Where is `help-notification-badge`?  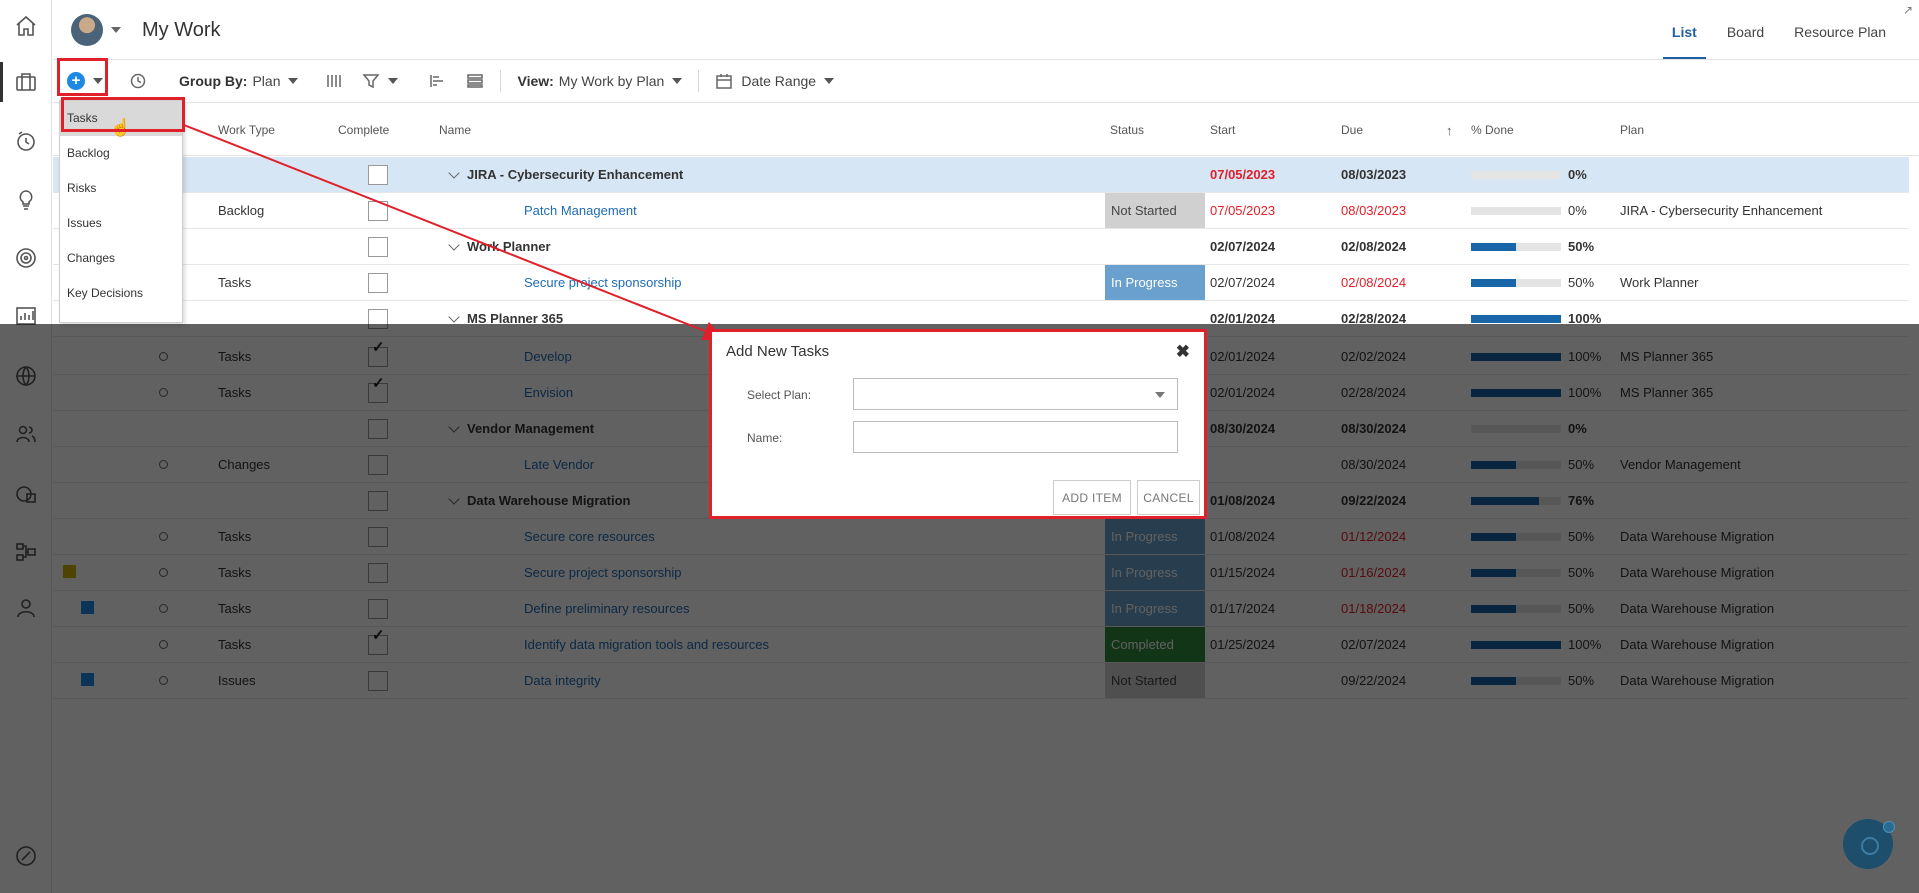 help-notification-badge is located at coordinates (1889, 827).